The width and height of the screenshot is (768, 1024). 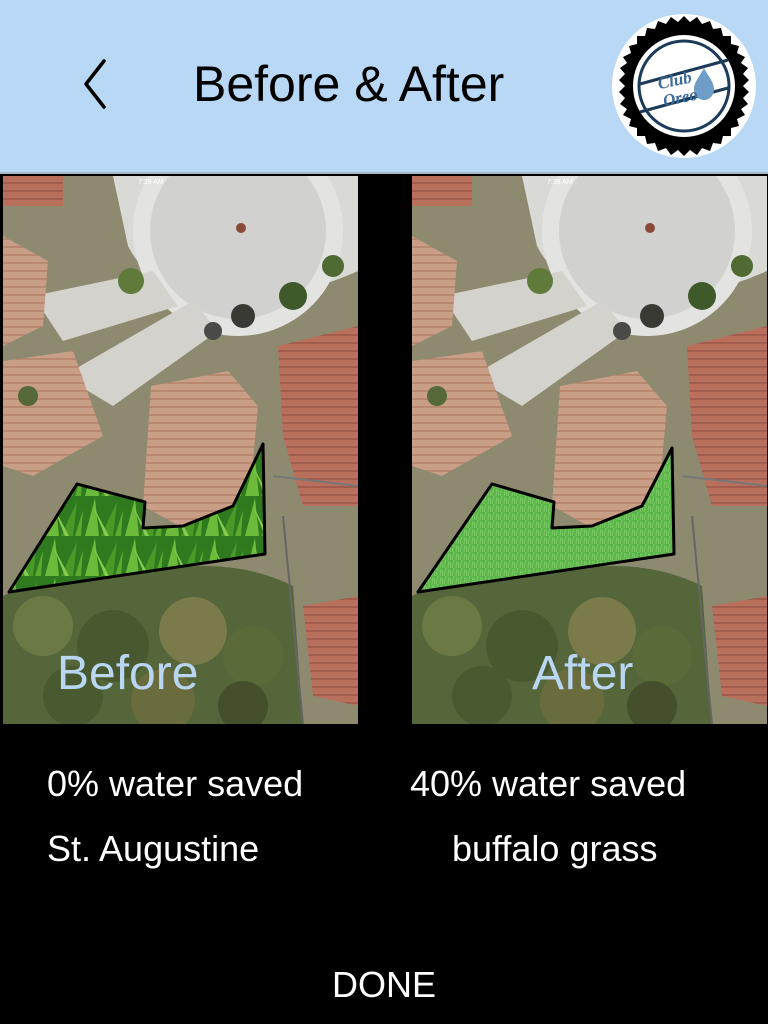 What do you see at coordinates (128, 673) in the screenshot?
I see `before-label: Before` at bounding box center [128, 673].